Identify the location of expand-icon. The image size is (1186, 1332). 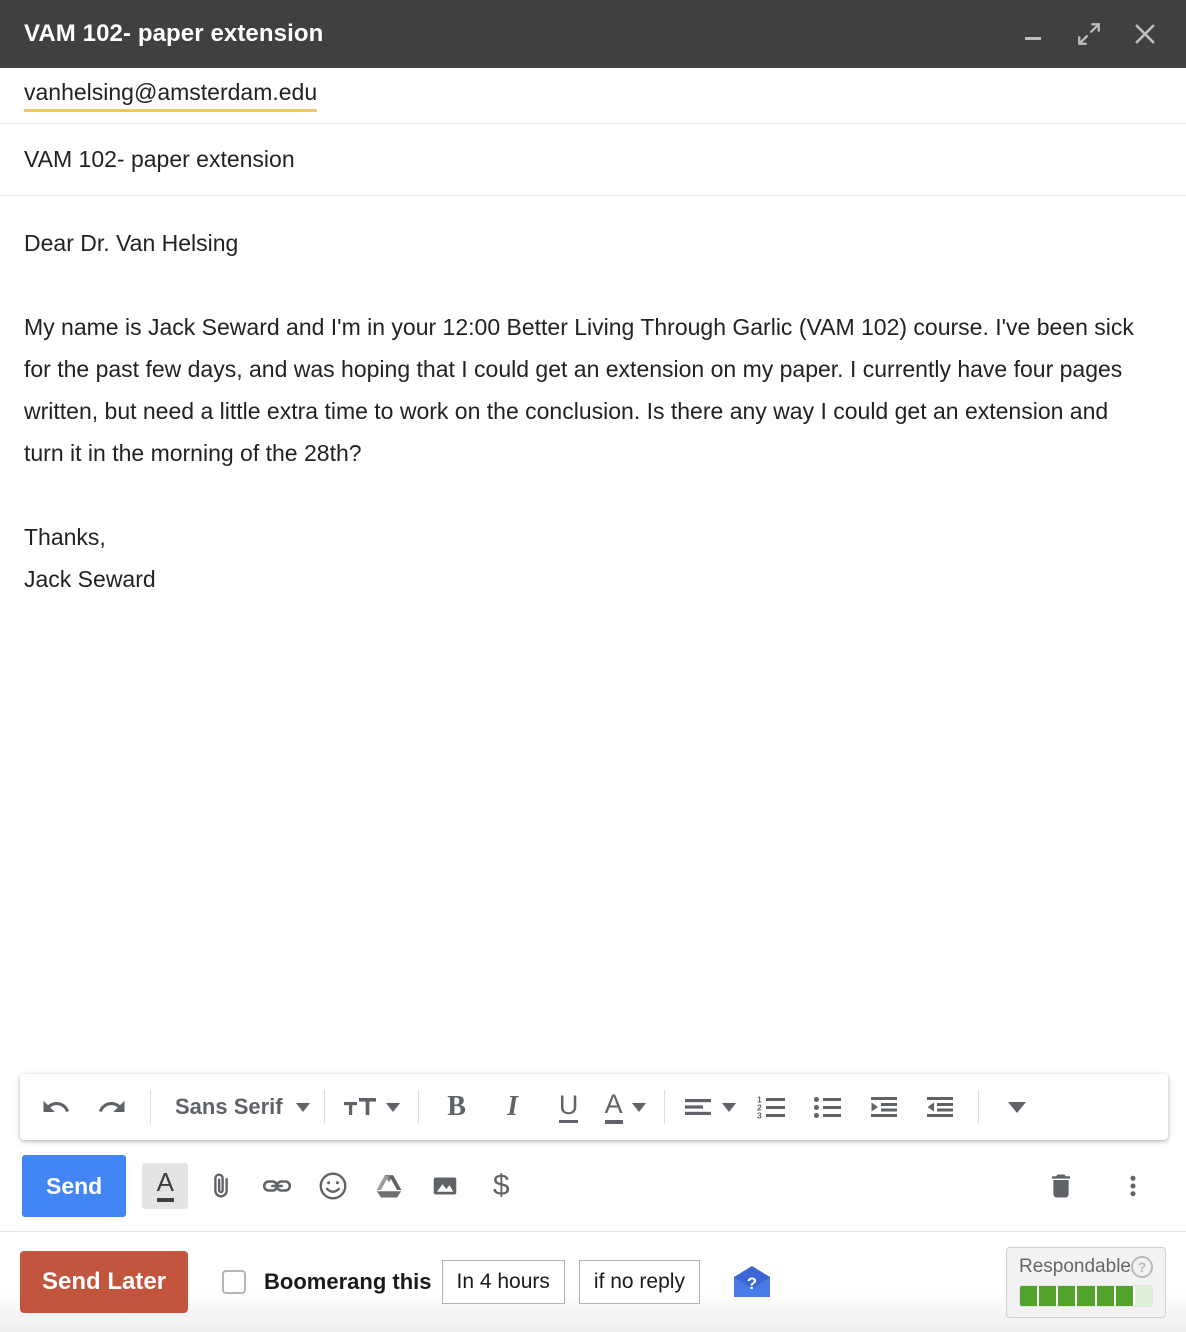
(1089, 34).